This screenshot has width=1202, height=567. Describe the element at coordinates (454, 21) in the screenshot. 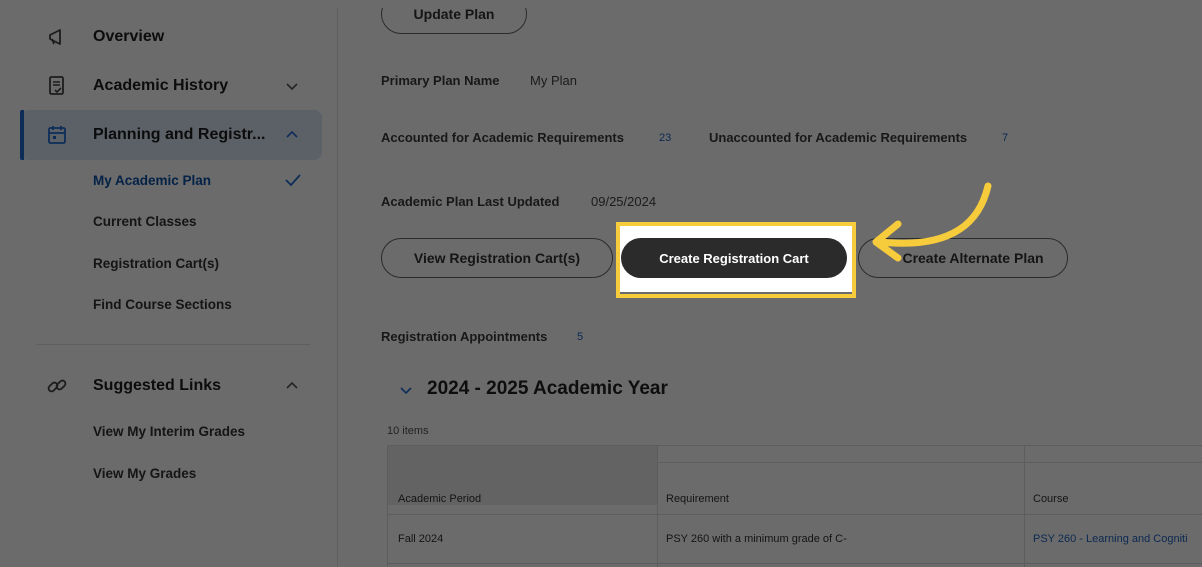

I see `update-plan-button: Update Plan` at that location.